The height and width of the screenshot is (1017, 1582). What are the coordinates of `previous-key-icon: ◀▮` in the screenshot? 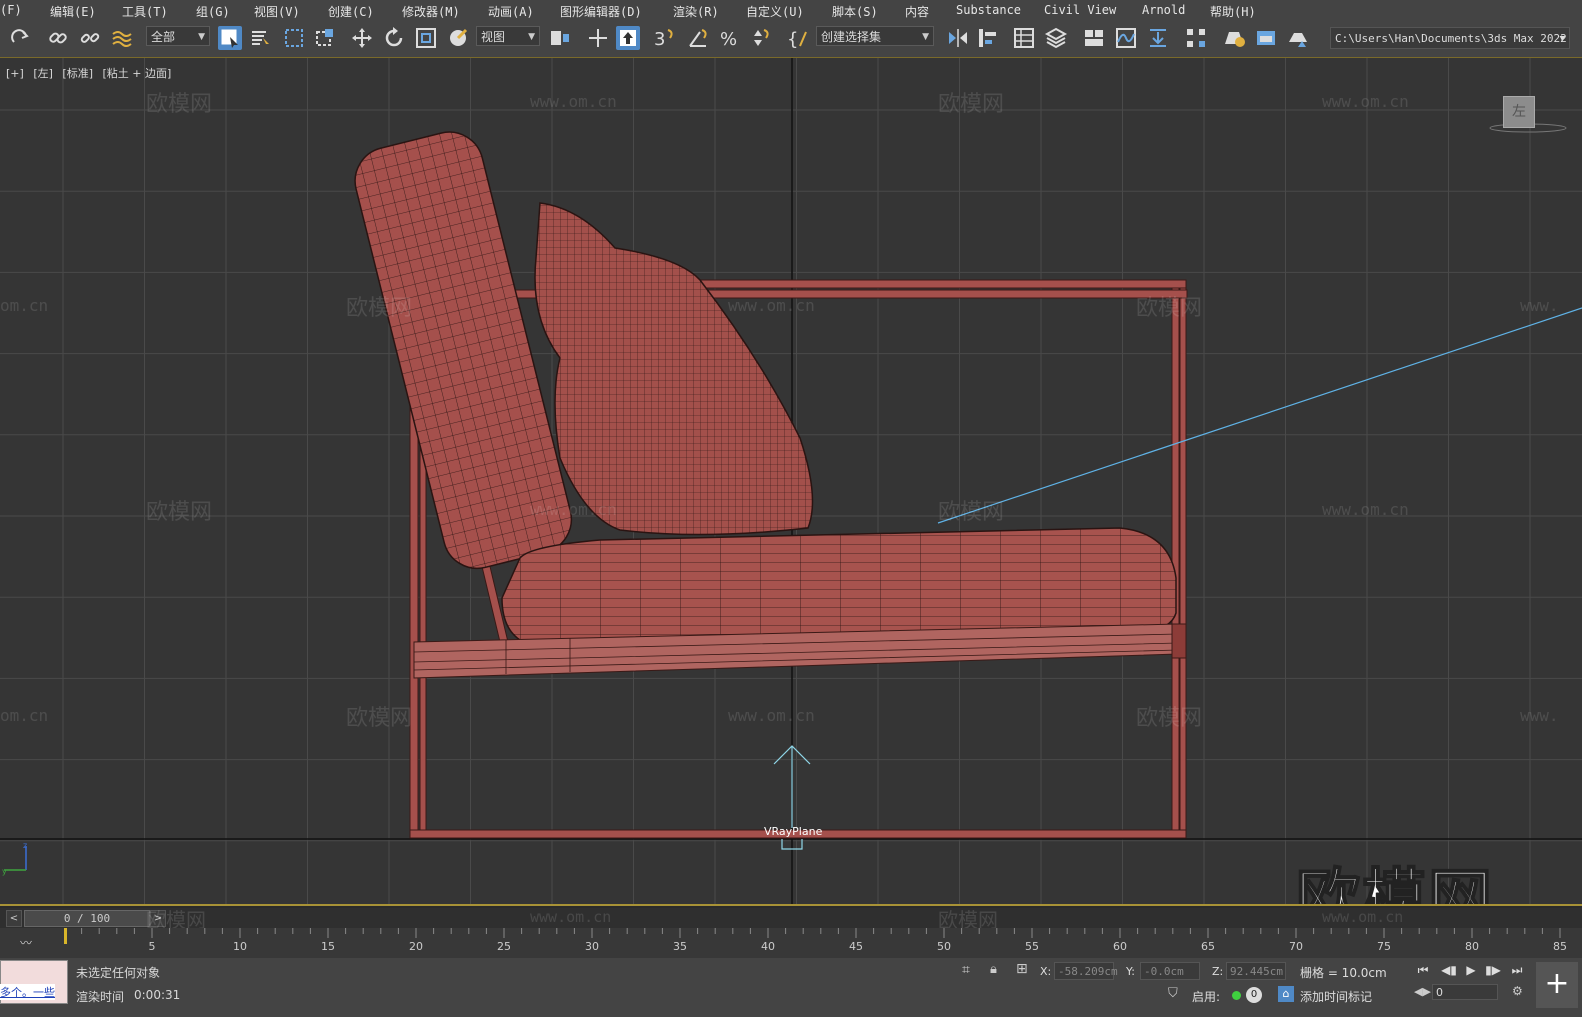 It's located at (1449, 971).